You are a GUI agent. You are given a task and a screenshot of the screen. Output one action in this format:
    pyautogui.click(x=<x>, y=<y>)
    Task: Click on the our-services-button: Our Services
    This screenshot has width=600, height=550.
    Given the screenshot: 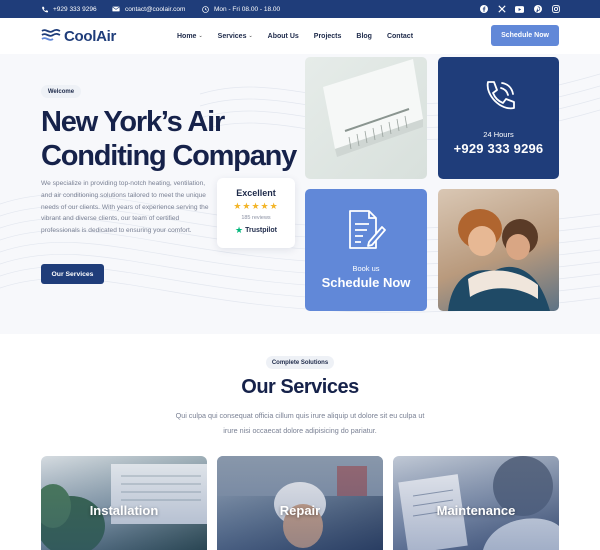 What is the action you would take?
    pyautogui.click(x=72, y=274)
    